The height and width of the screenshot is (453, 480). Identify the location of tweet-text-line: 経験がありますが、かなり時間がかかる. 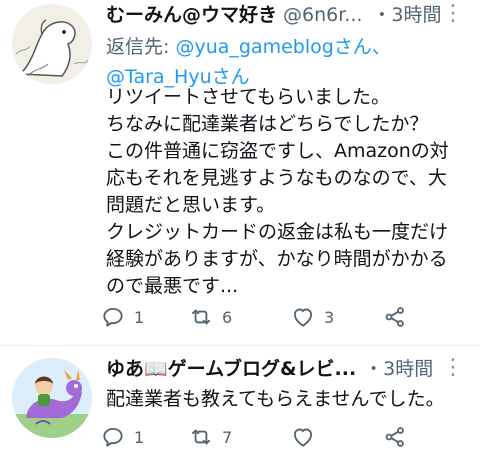
(277, 259).